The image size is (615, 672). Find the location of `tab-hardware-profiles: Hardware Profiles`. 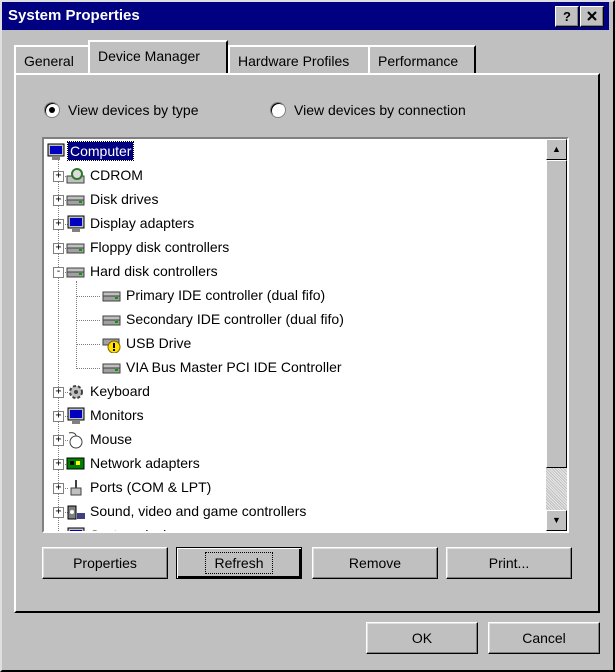

tab-hardware-profiles: Hardware Profiles is located at coordinates (299, 59).